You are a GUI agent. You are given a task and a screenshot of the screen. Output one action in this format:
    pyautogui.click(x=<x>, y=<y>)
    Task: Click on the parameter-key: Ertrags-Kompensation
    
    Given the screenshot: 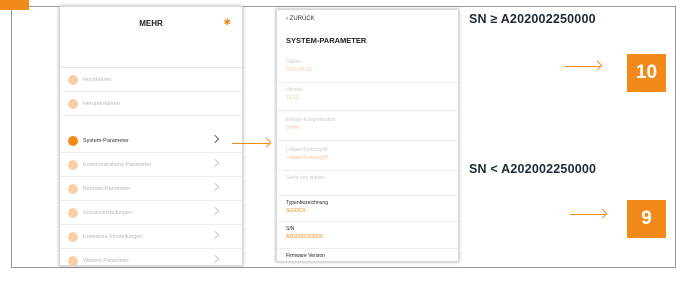 What is the action you would take?
    pyautogui.click(x=311, y=120)
    